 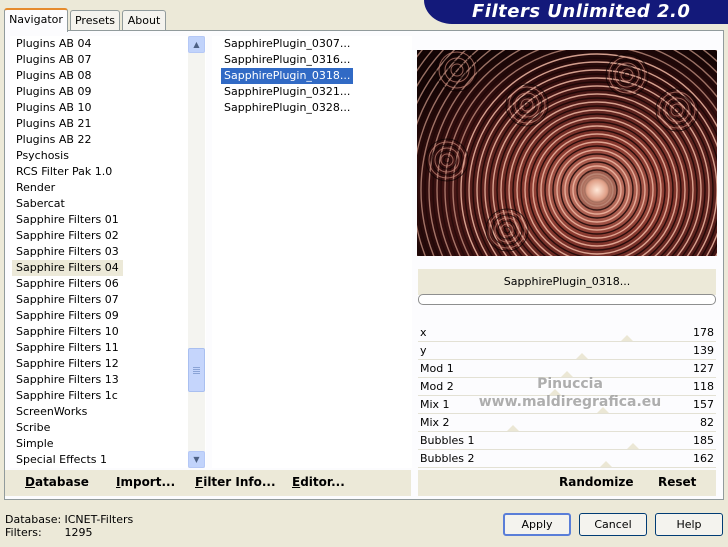 I want to click on category-item: Sapphire Filters 04, so click(x=67, y=268).